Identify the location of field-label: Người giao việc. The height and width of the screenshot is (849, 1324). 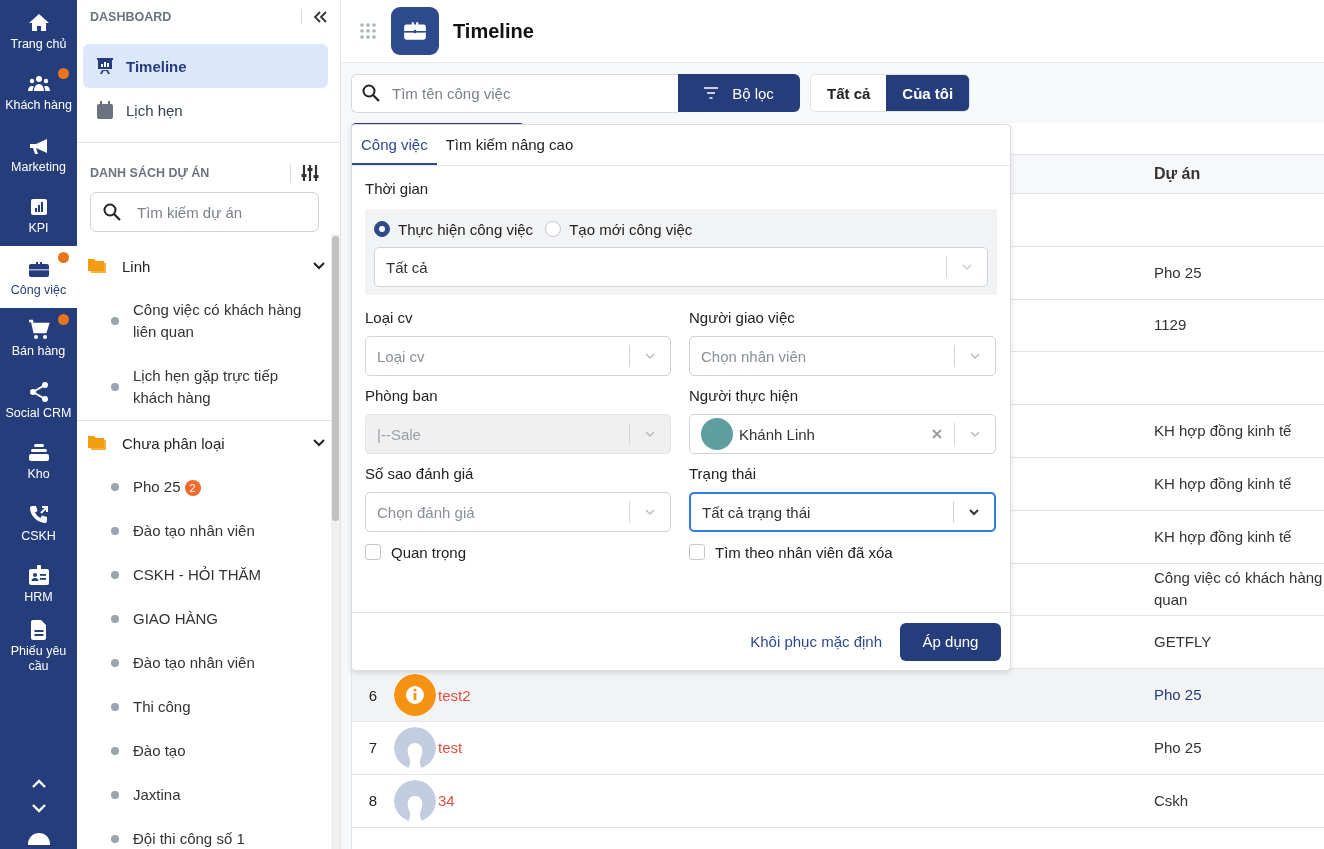
(742, 317).